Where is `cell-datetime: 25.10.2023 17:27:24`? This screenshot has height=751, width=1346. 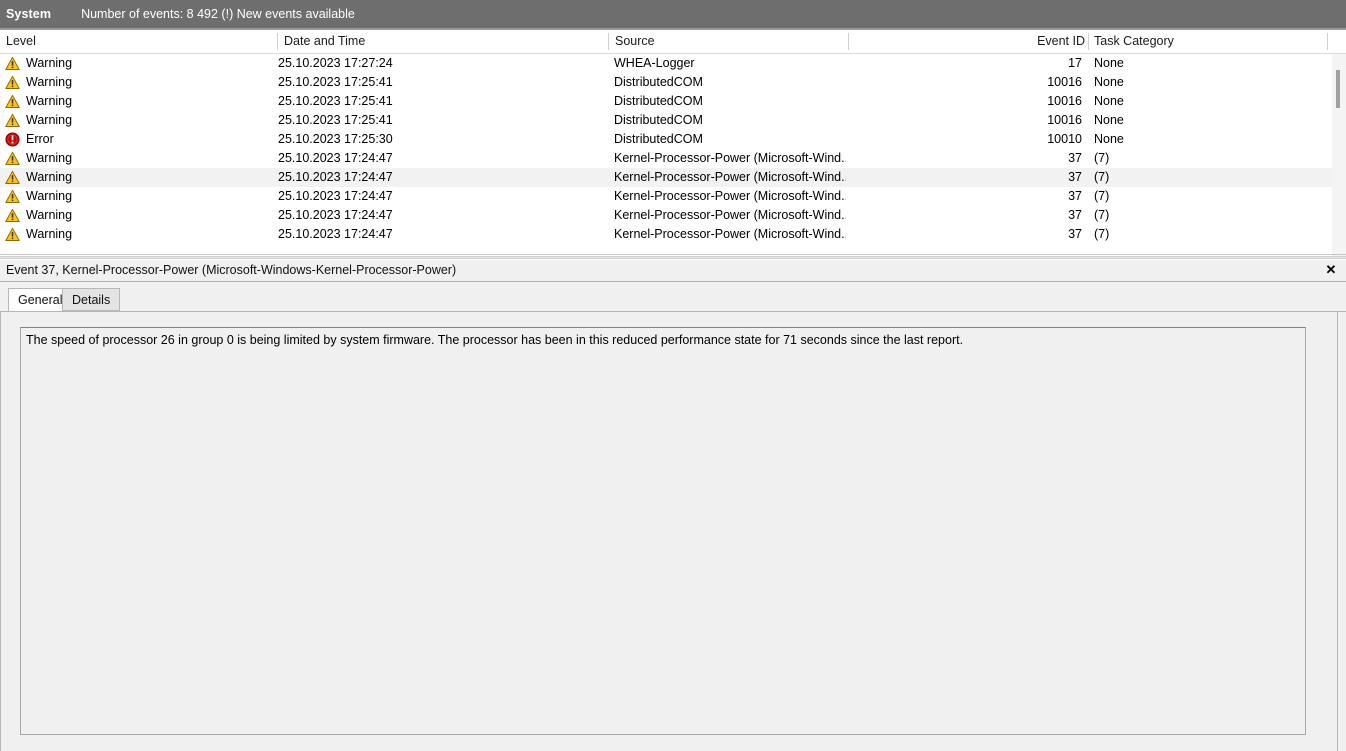
cell-datetime: 25.10.2023 17:27:24 is located at coordinates (335, 63).